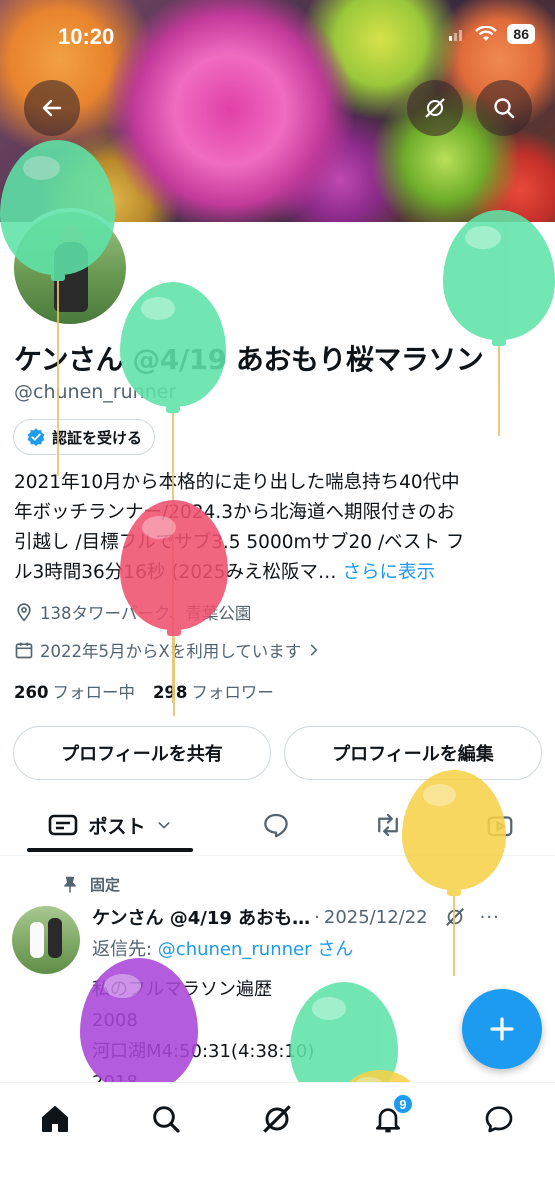 This screenshot has width=555, height=1200. What do you see at coordinates (125, 949) in the screenshot?
I see `reply-prefix: 返信先:` at bounding box center [125, 949].